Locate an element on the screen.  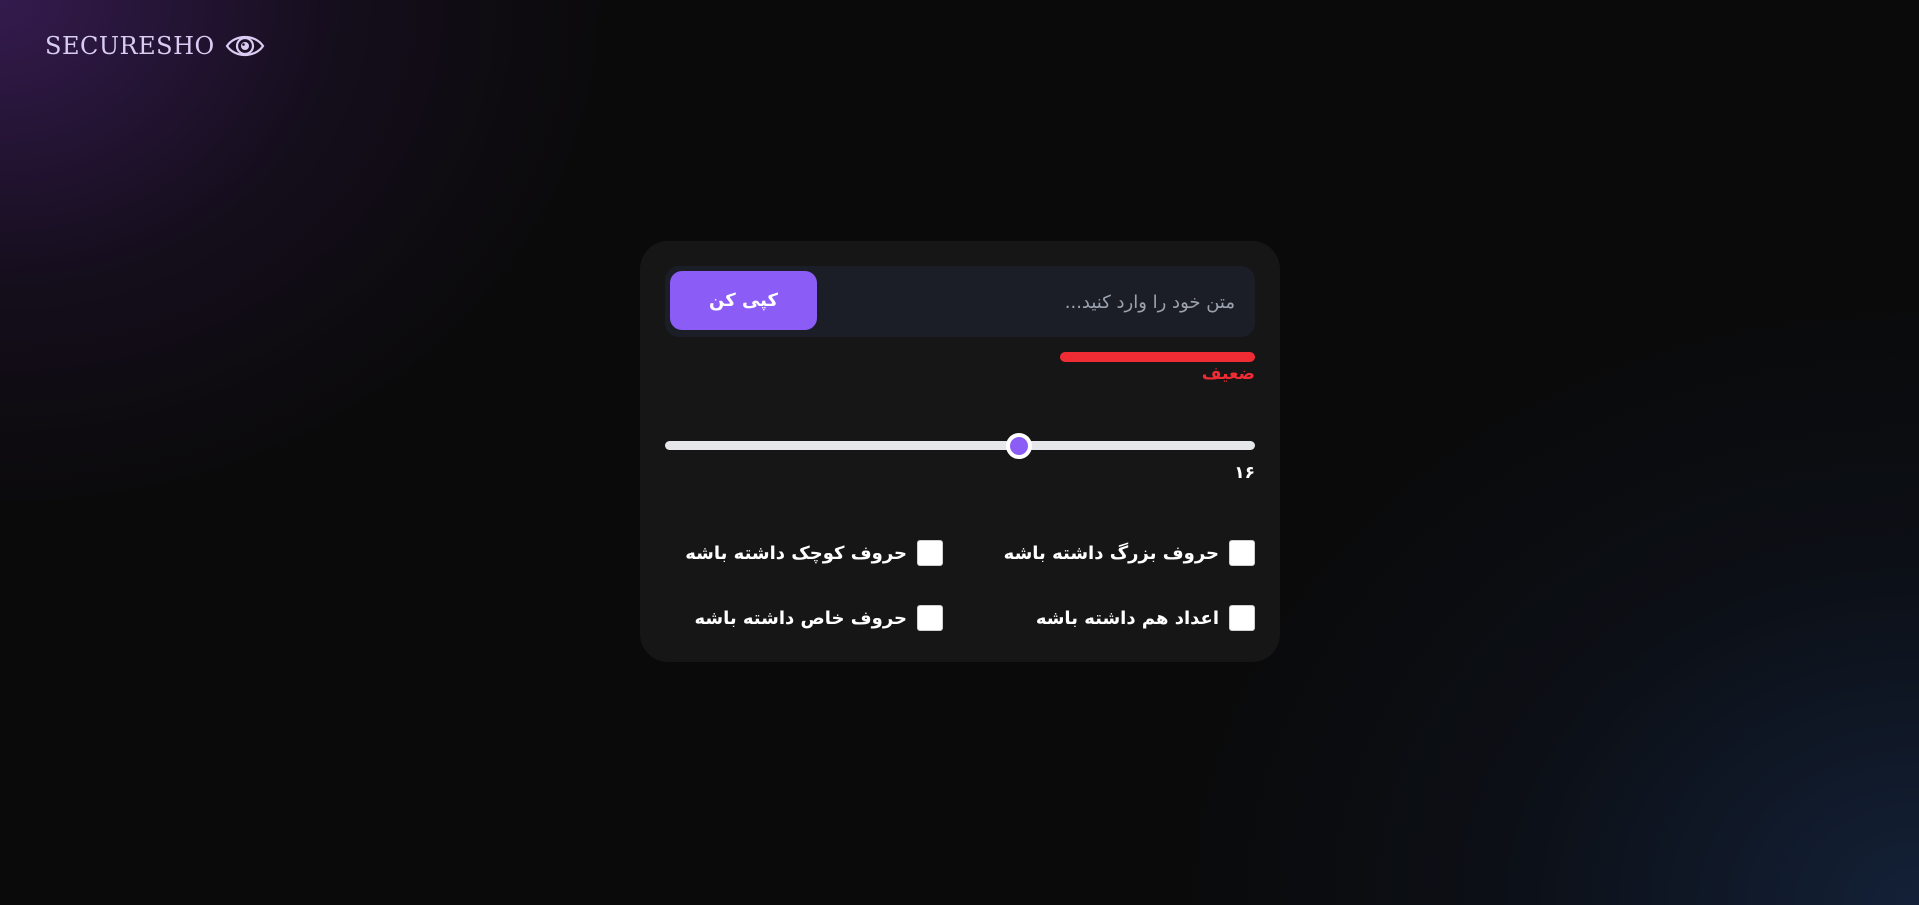
logo-text: SECURESHO is located at coordinates (130, 46).